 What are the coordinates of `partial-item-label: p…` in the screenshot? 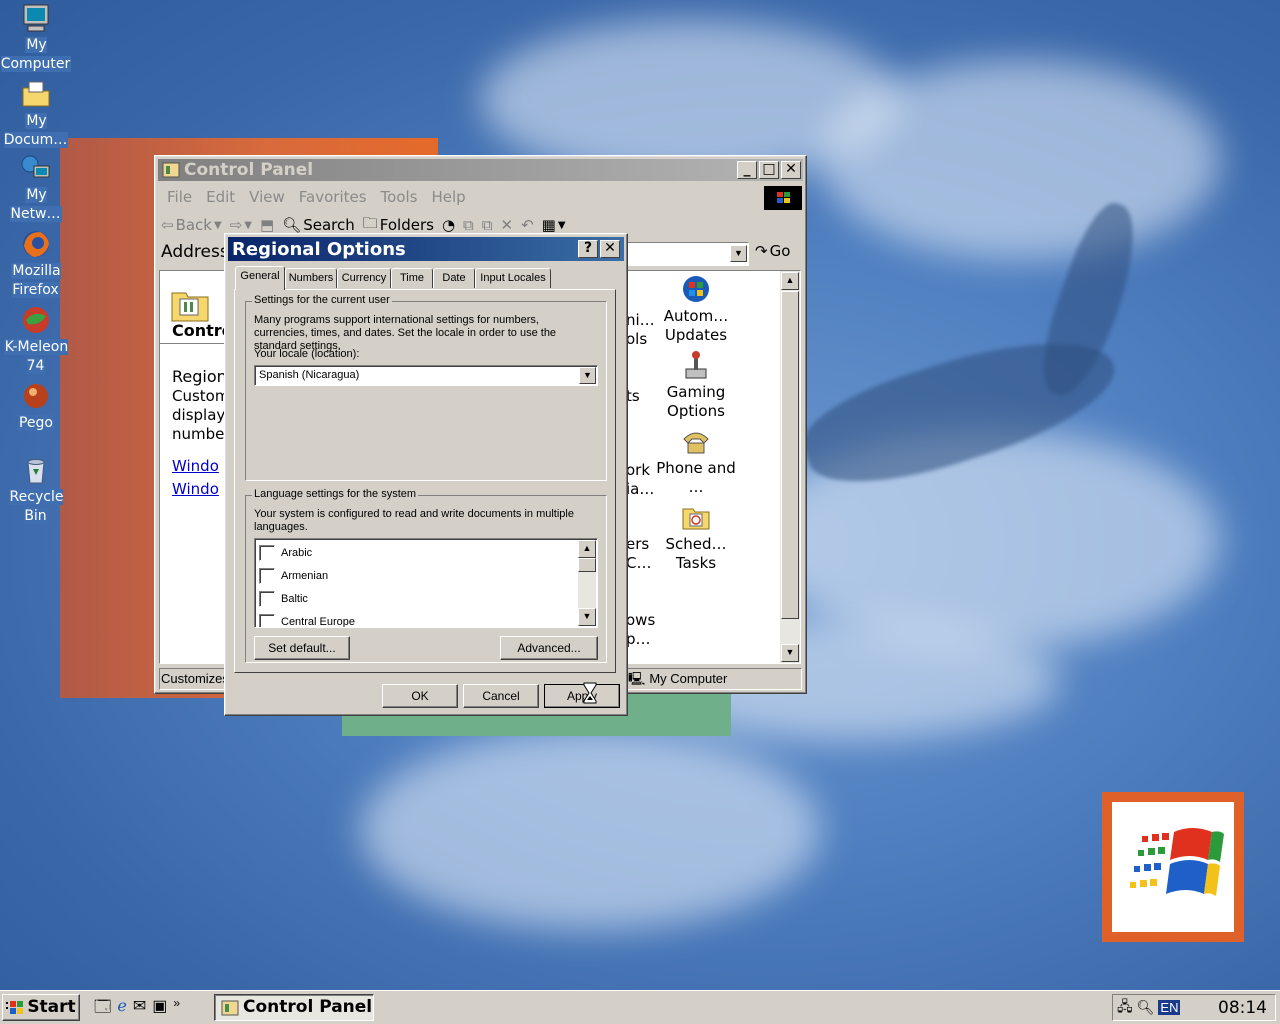 It's located at (640, 639).